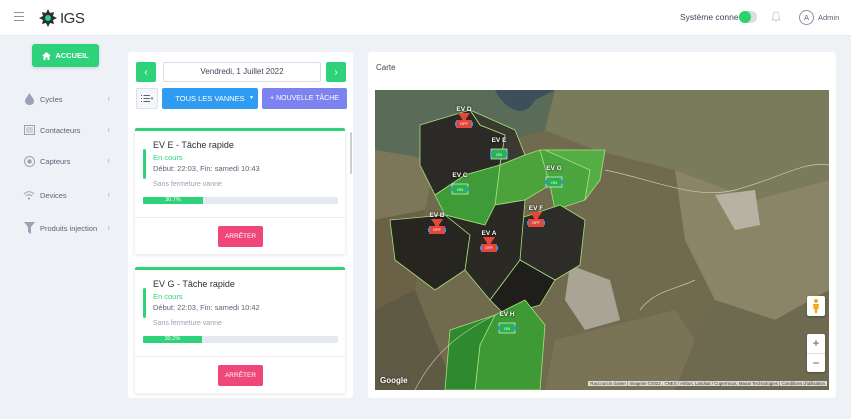 This screenshot has height=419, width=851. Describe the element at coordinates (60, 130) in the screenshot. I see `sidebar-item-label: Contacteurs` at that location.